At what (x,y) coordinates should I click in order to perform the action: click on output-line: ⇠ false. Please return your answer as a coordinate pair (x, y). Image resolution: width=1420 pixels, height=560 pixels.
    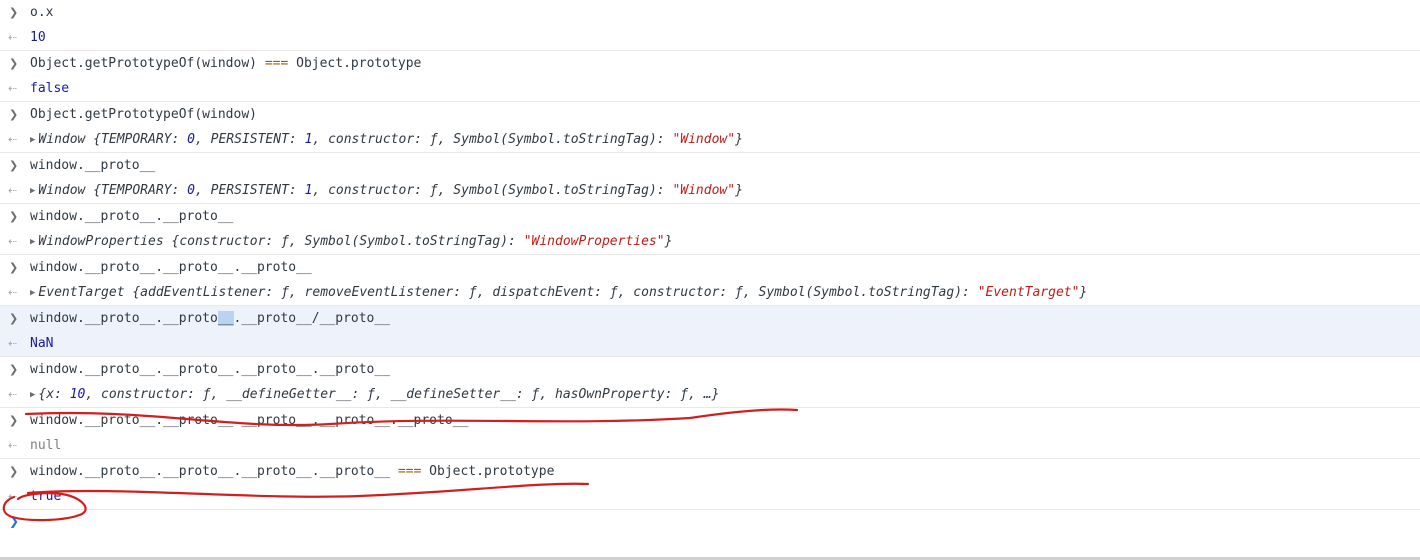
    Looking at the image, I should click on (710, 88).